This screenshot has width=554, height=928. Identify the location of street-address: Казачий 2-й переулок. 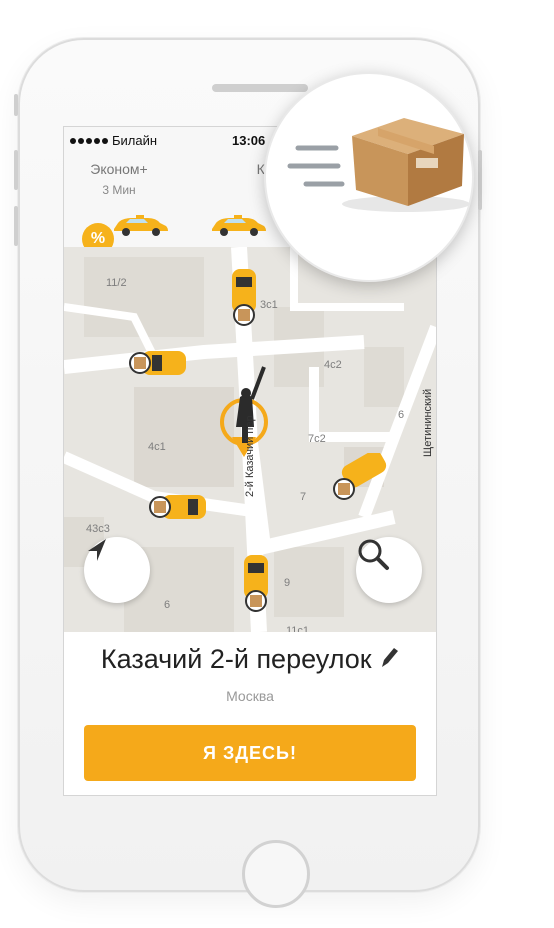
(236, 659).